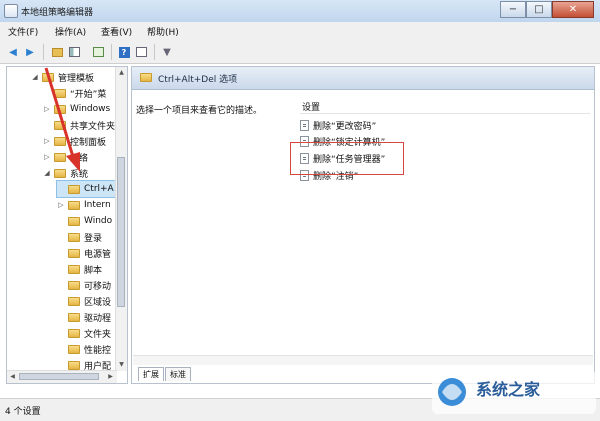 The height and width of the screenshot is (421, 600). What do you see at coordinates (445, 105) in the screenshot?
I see `settings-column-header: 设置` at bounding box center [445, 105].